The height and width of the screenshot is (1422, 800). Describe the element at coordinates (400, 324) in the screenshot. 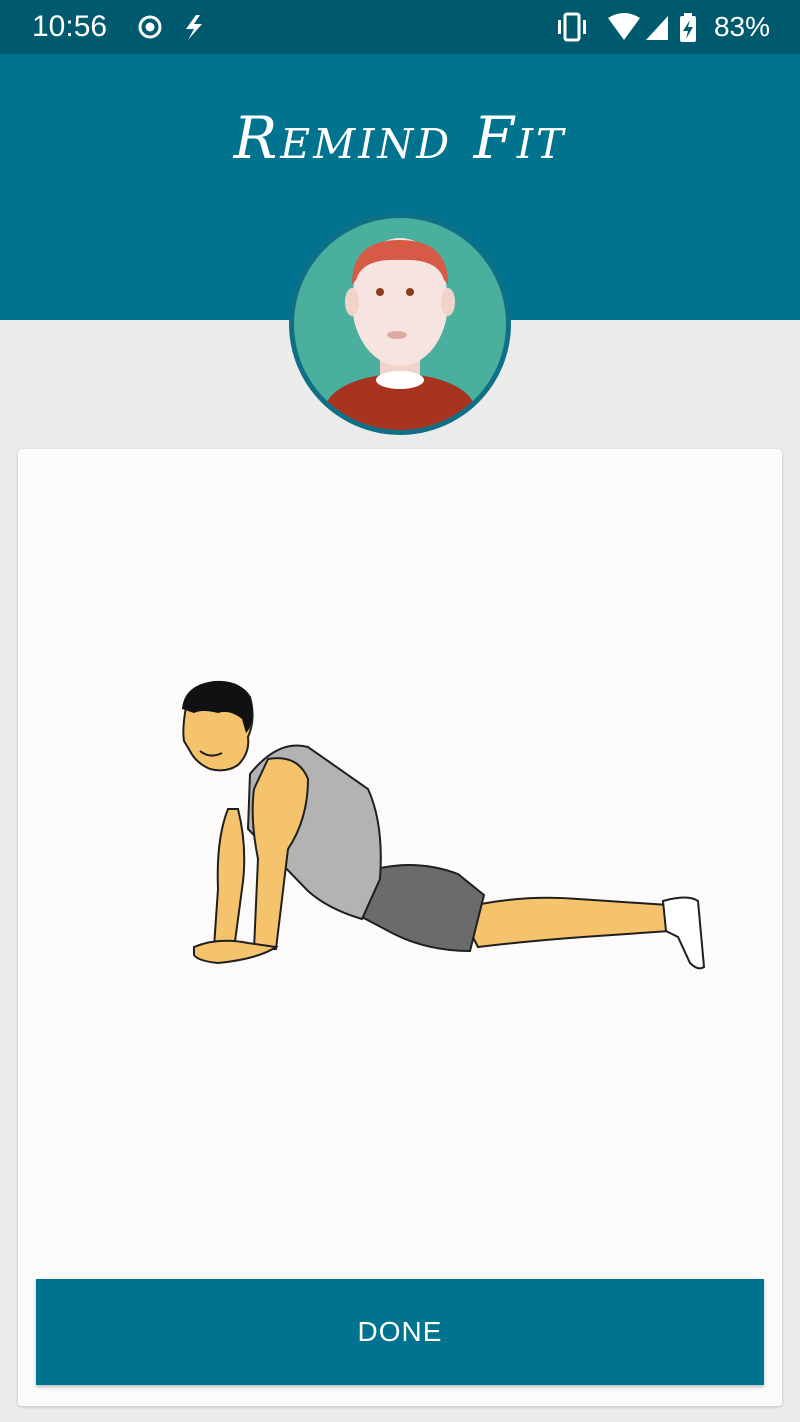

I see `user-avatar-icon` at that location.